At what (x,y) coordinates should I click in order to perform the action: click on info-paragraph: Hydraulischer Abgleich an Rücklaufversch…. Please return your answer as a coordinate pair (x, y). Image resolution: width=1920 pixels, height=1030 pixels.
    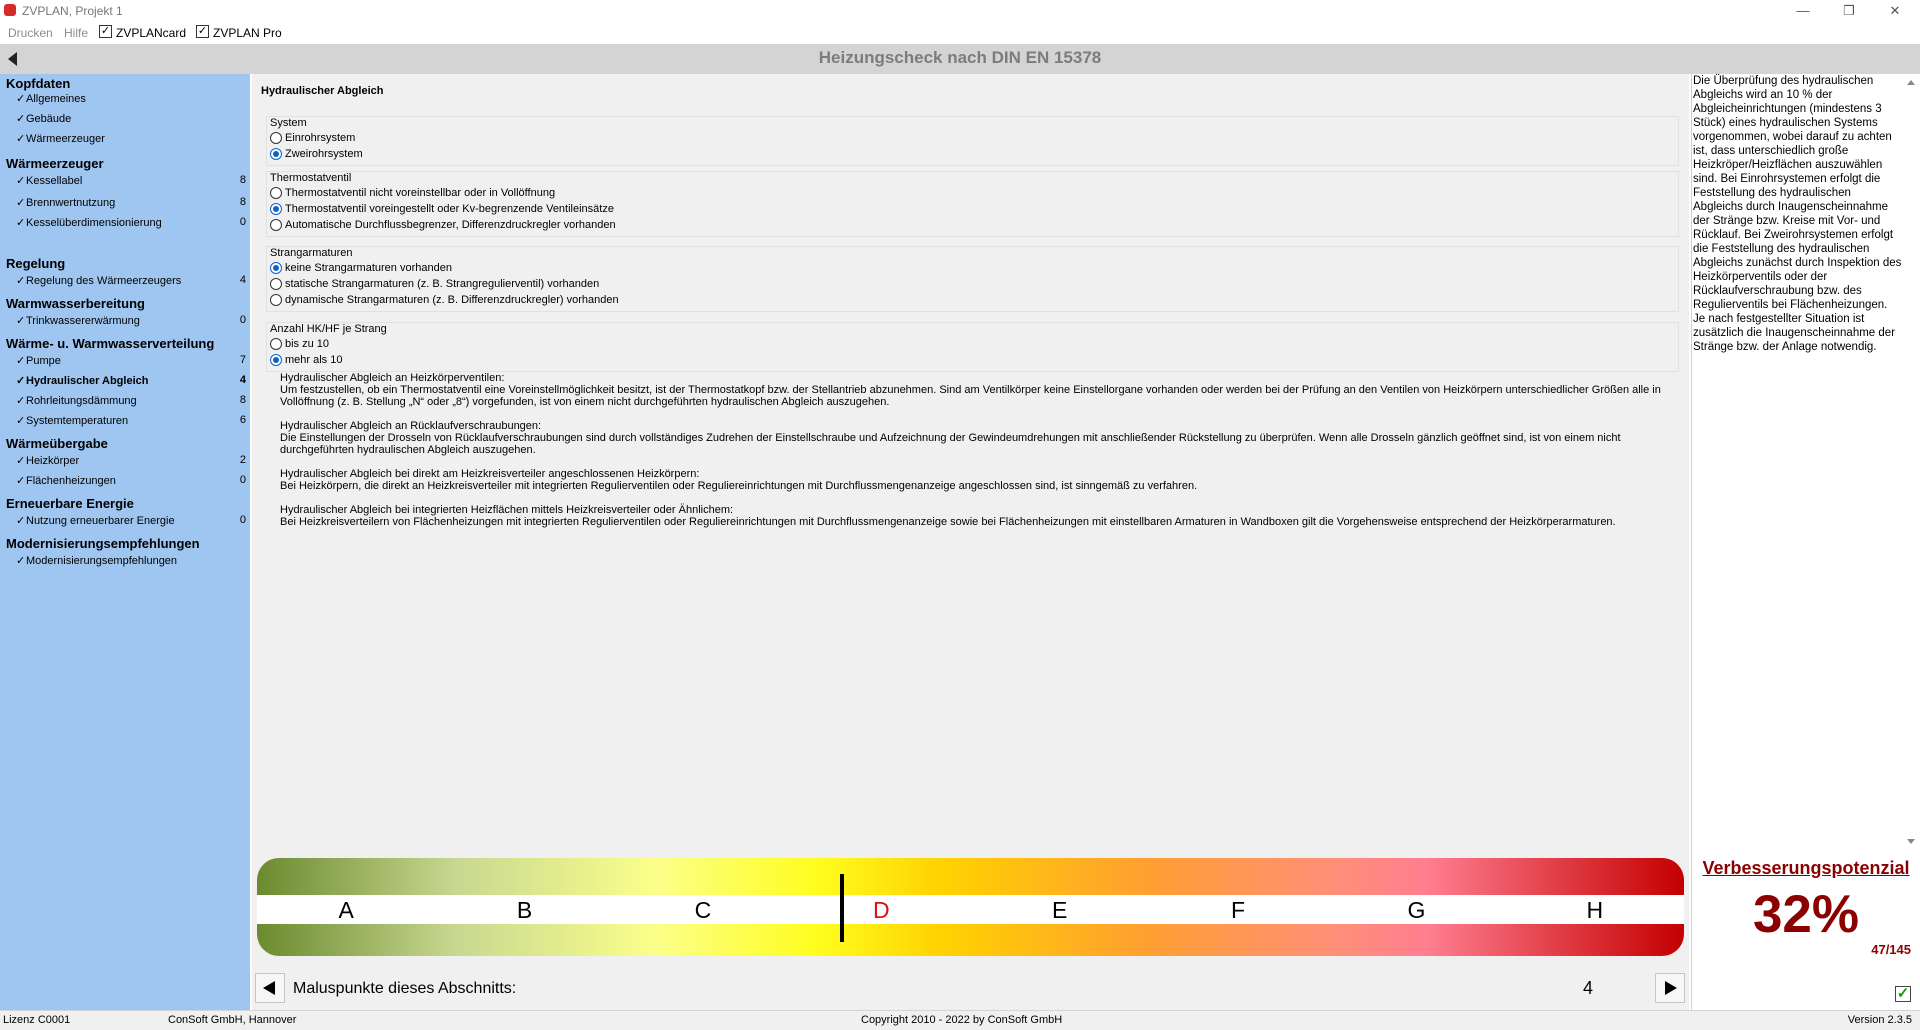
    Looking at the image, I should click on (980, 438).